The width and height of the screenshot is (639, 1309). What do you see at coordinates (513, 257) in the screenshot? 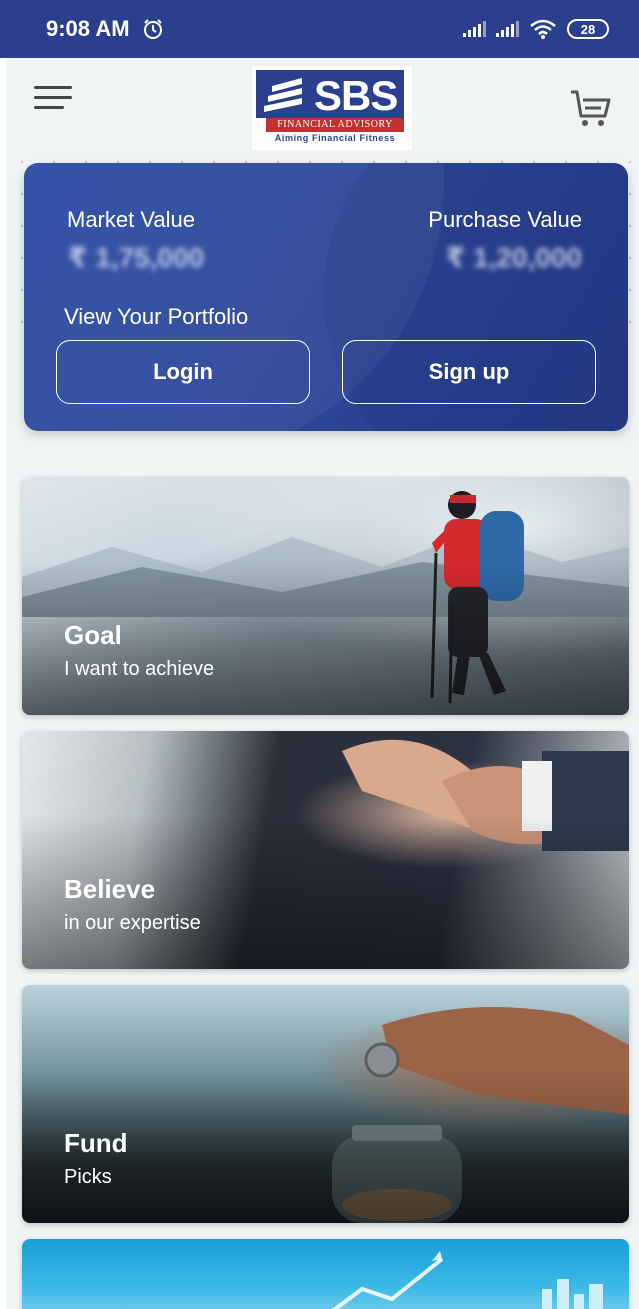
I see `purchase-value: ₹ 1,20,000` at bounding box center [513, 257].